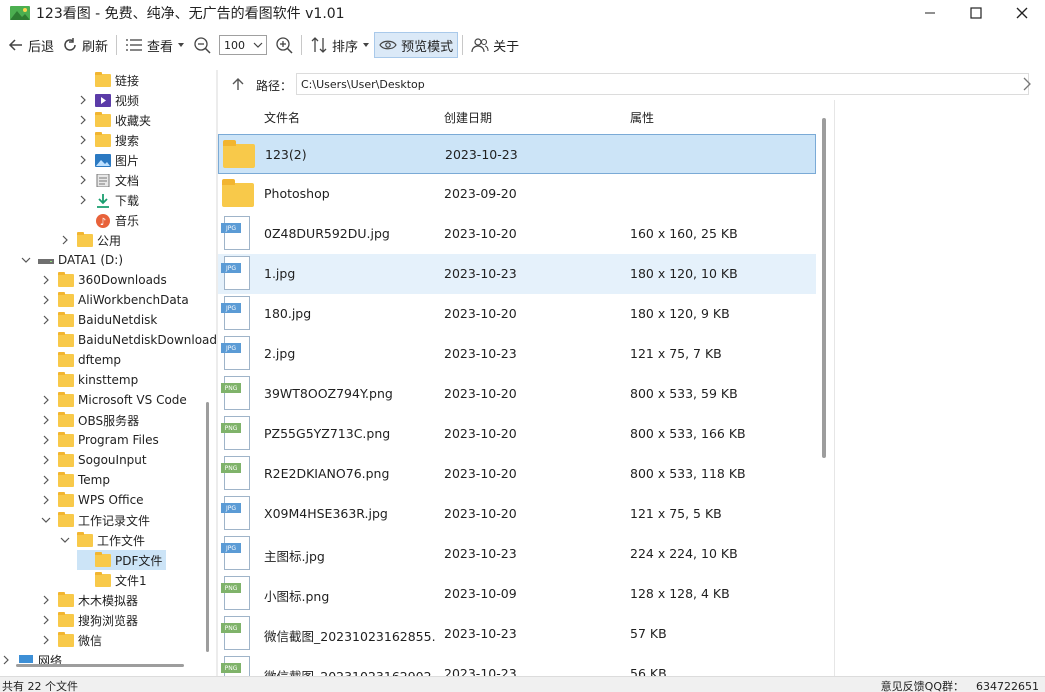 The width and height of the screenshot is (1045, 692). Describe the element at coordinates (103, 280) in the screenshot. I see `tree-item: 360Downloads` at that location.